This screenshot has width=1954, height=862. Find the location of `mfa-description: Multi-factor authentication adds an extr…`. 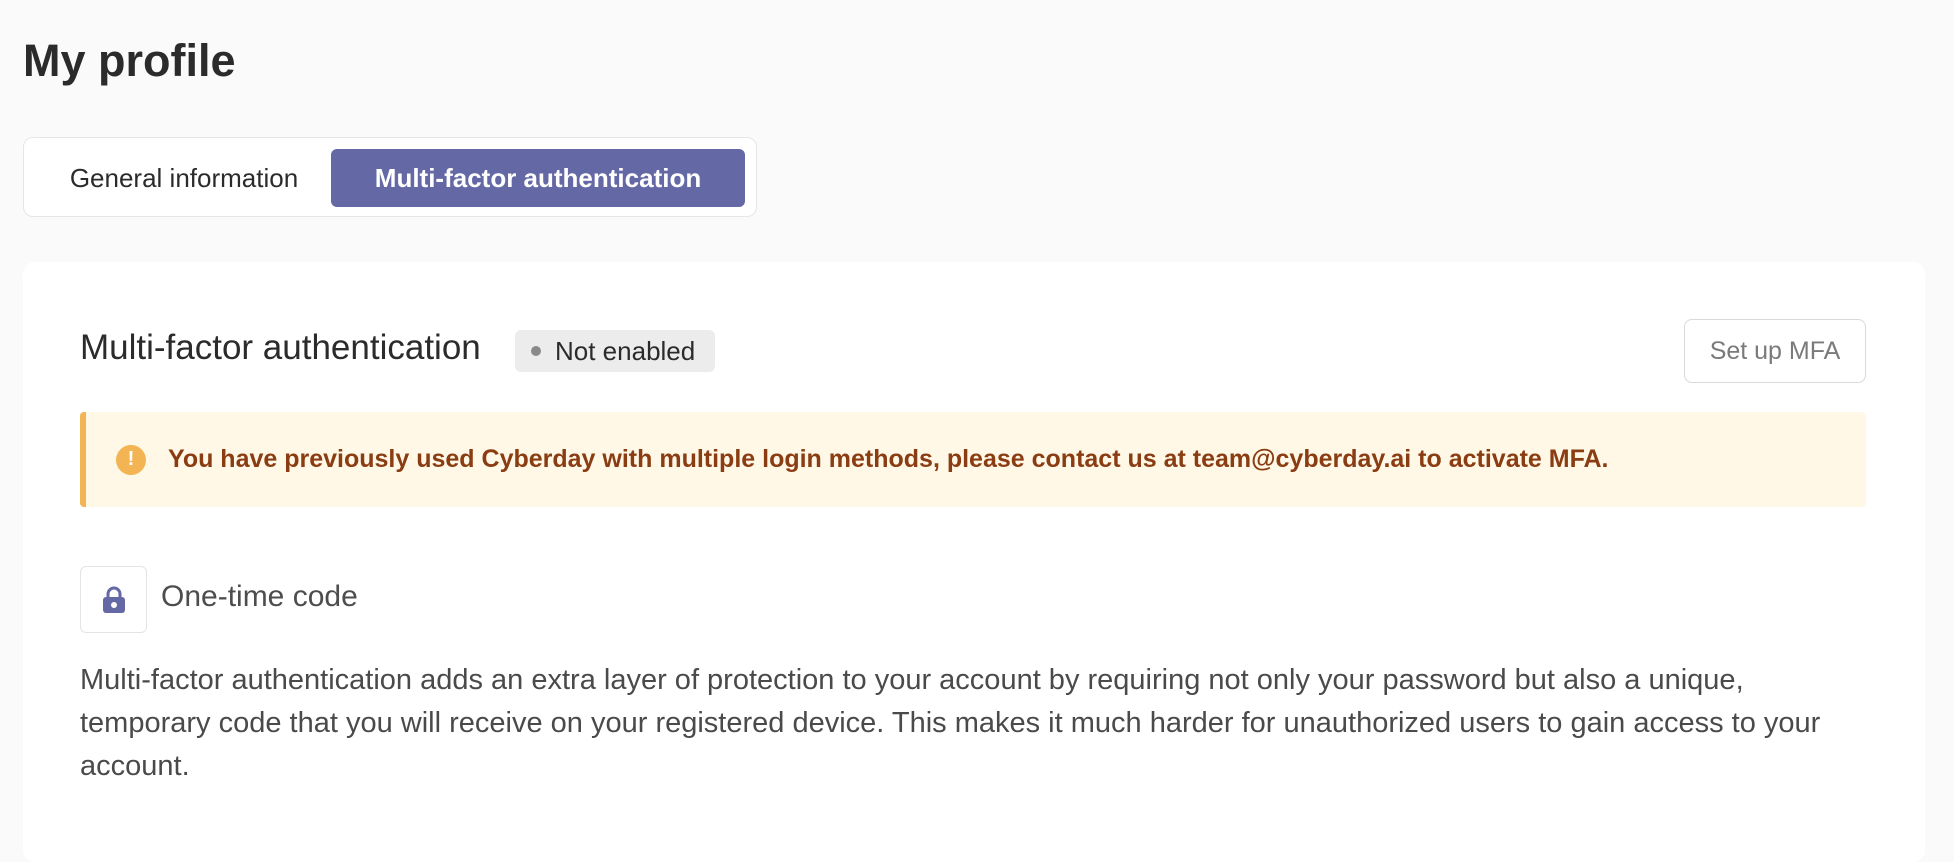

mfa-description: Multi-factor authentication adds an extr… is located at coordinates (950, 723).